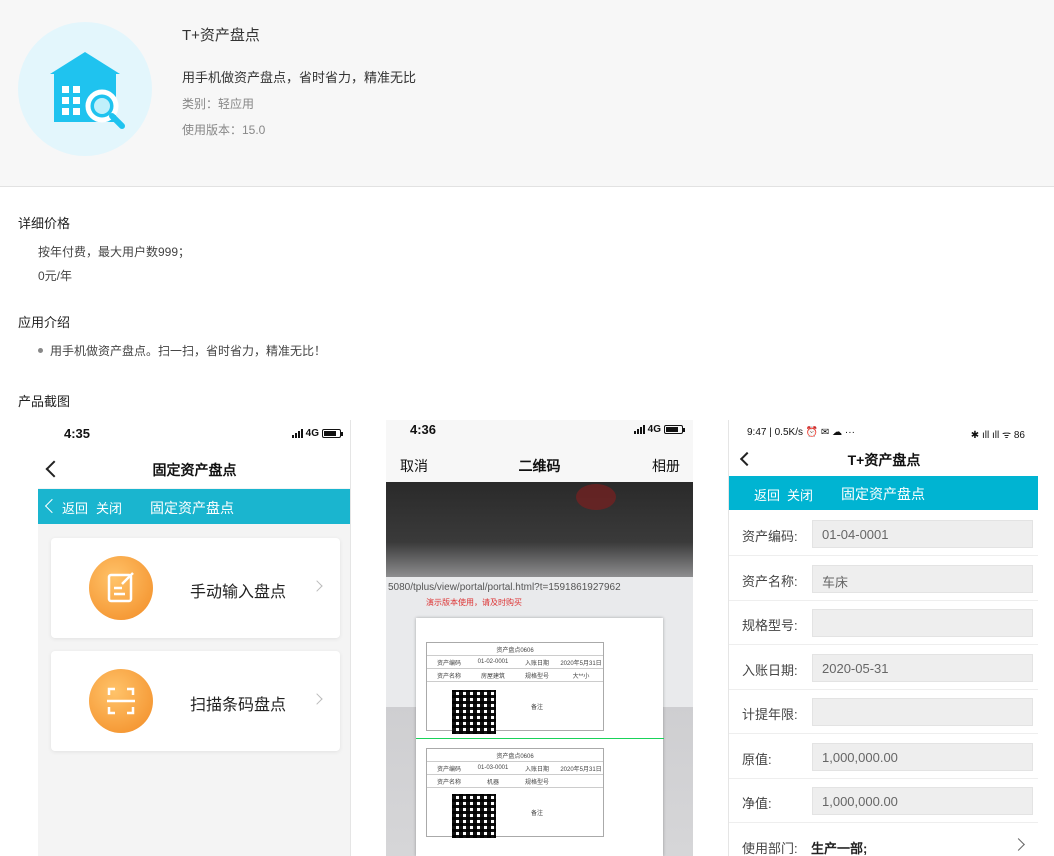 This screenshot has width=1054, height=856. Describe the element at coordinates (839, 848) in the screenshot. I see `department-value: 生产一部;` at that location.